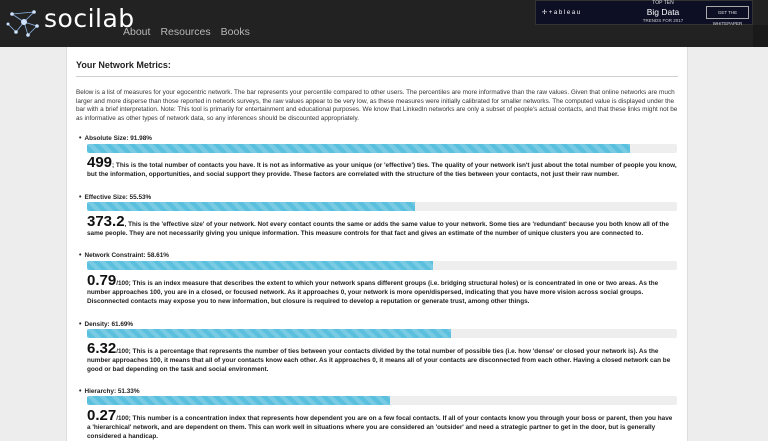 The height and width of the screenshot is (441, 768). Describe the element at coordinates (663, 20) in the screenshot. I see `ad-subline: TRENDS FOR 2017` at that location.